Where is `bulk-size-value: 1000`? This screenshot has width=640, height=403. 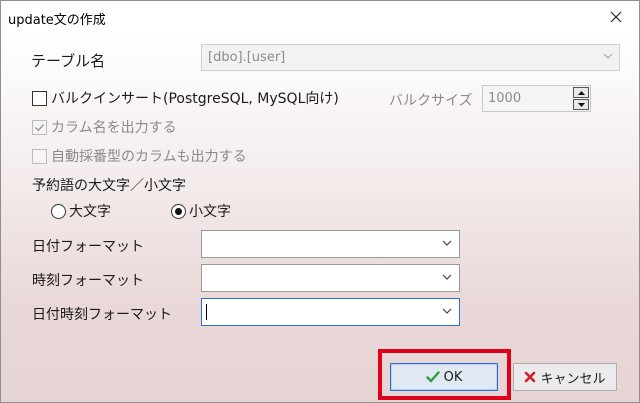
bulk-size-value: 1000 is located at coordinates (505, 98).